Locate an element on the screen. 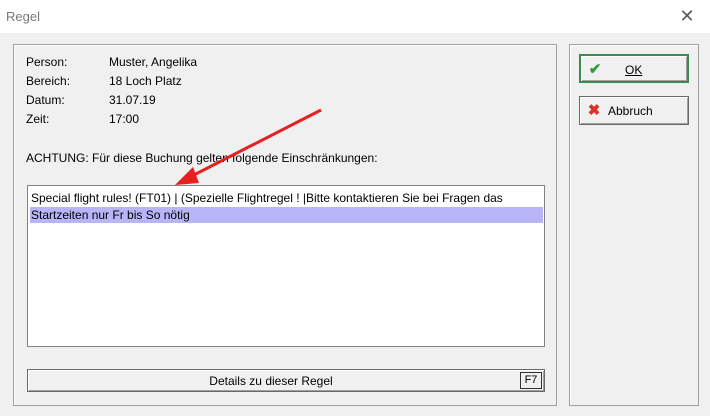 This screenshot has height=416, width=710. close-icon: ✕ is located at coordinates (687, 16).